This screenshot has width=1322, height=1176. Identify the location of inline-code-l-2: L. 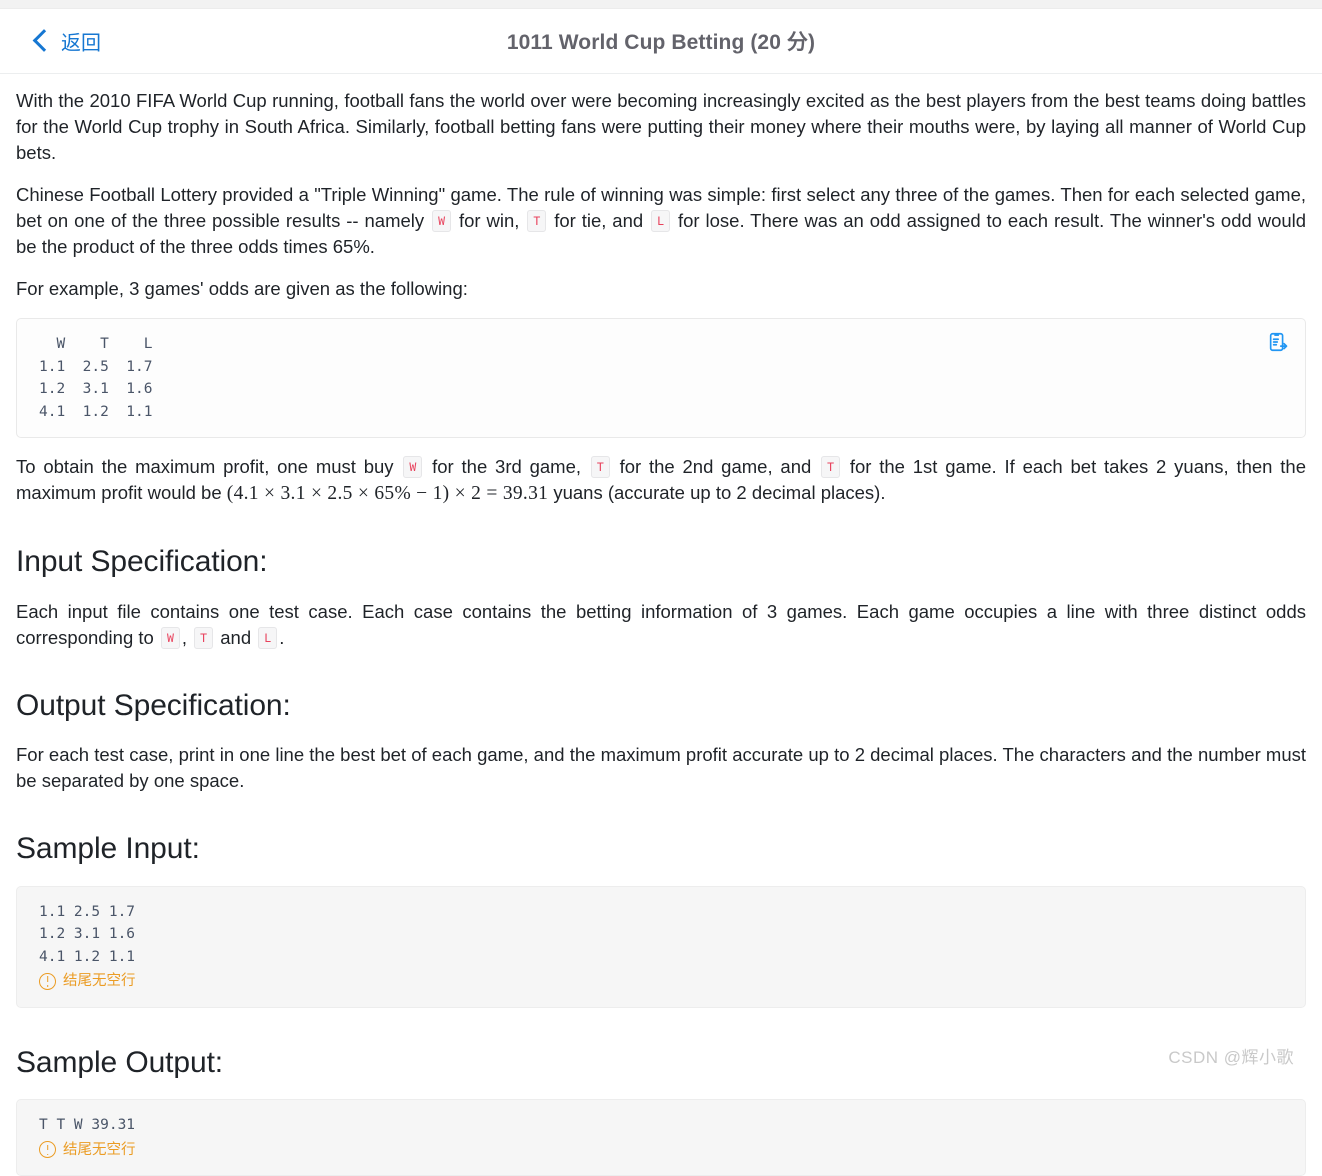
(268, 637).